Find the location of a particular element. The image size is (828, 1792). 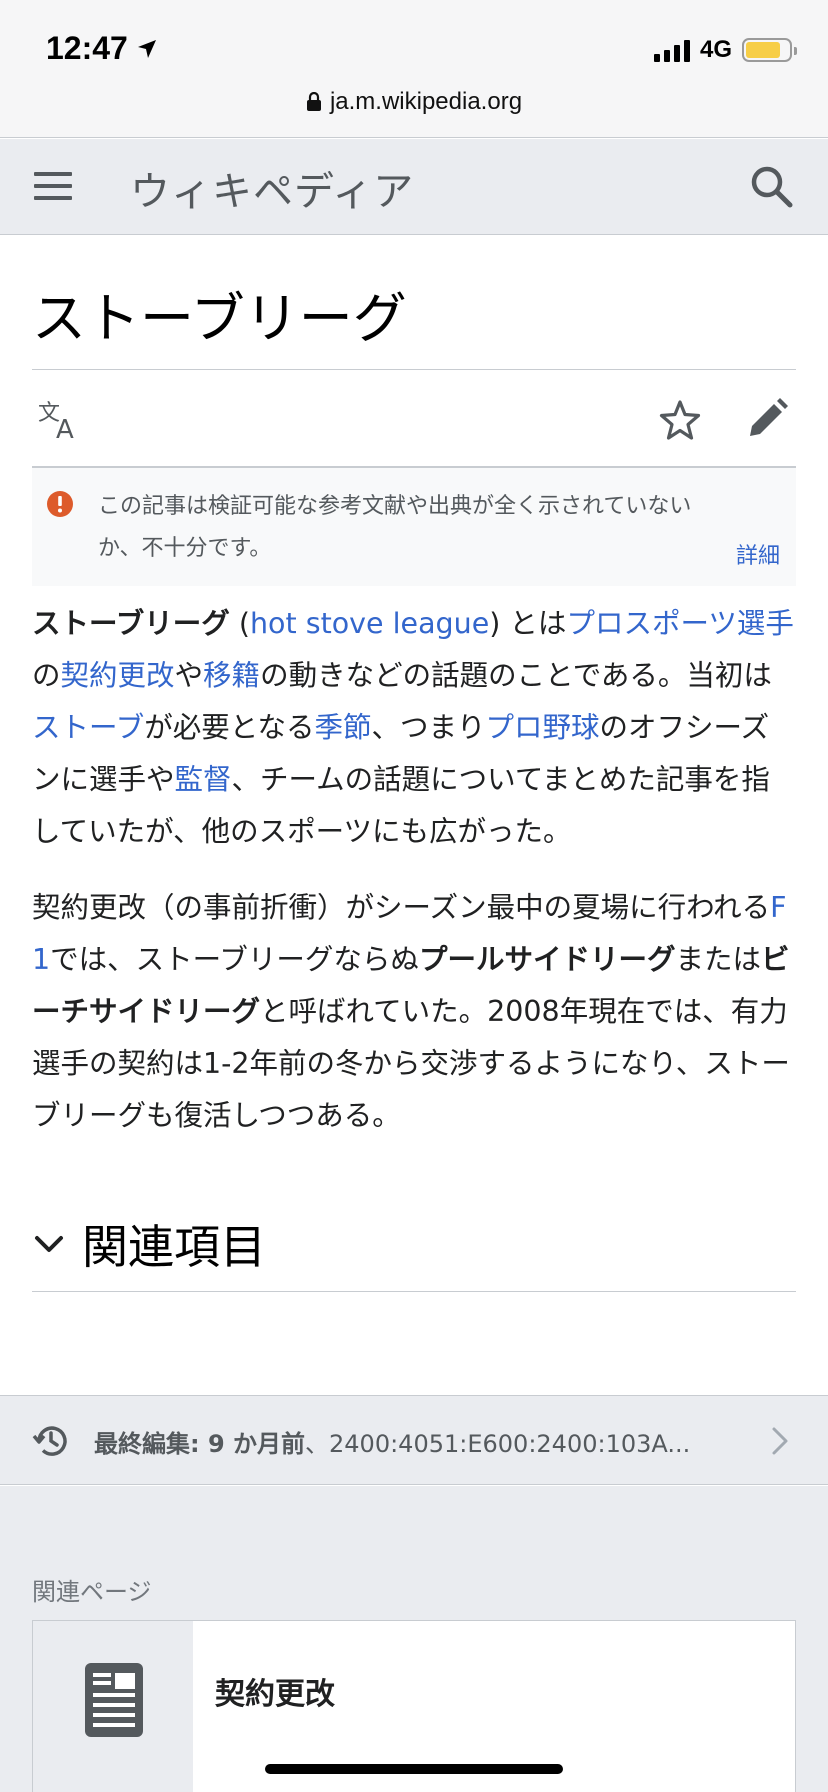

edit-pencil-icon is located at coordinates (767, 419).